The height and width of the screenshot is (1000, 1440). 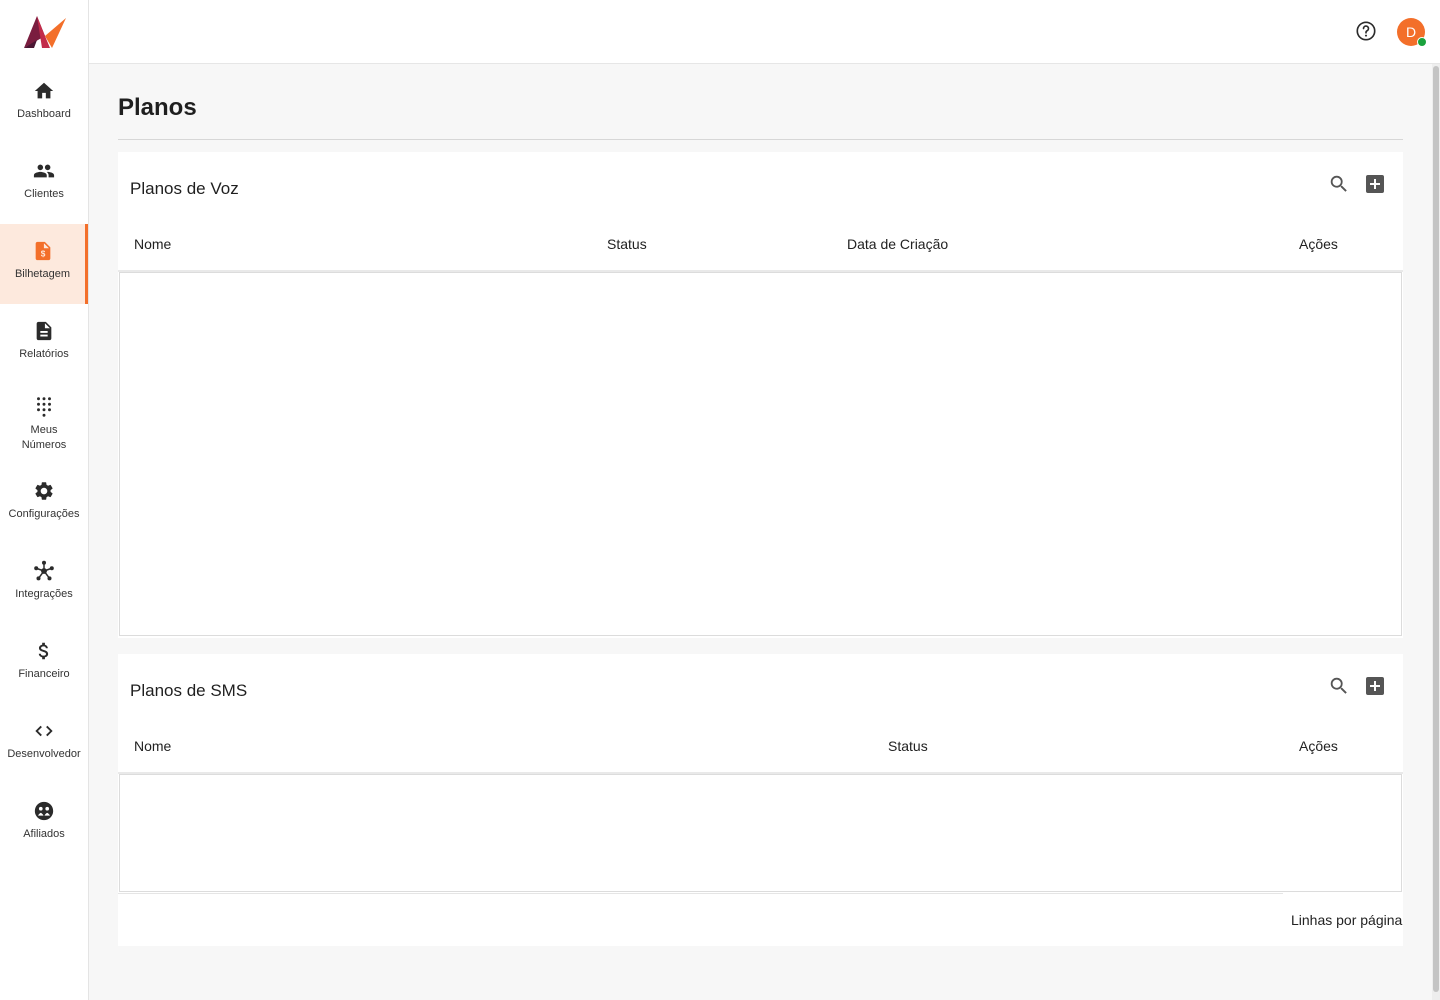 I want to click on sidebar-item-financeiro: Financeiro, so click(x=44, y=680).